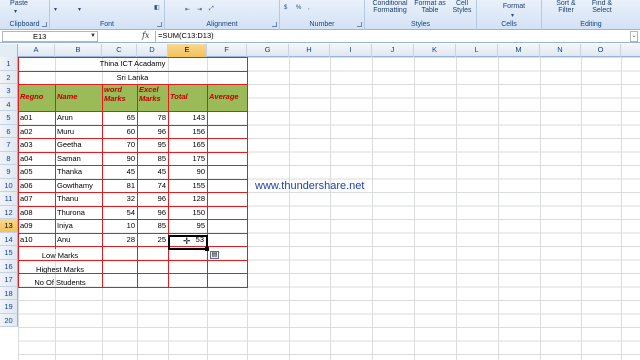  What do you see at coordinates (119, 50) in the screenshot?
I see `column-header-c: C` at bounding box center [119, 50].